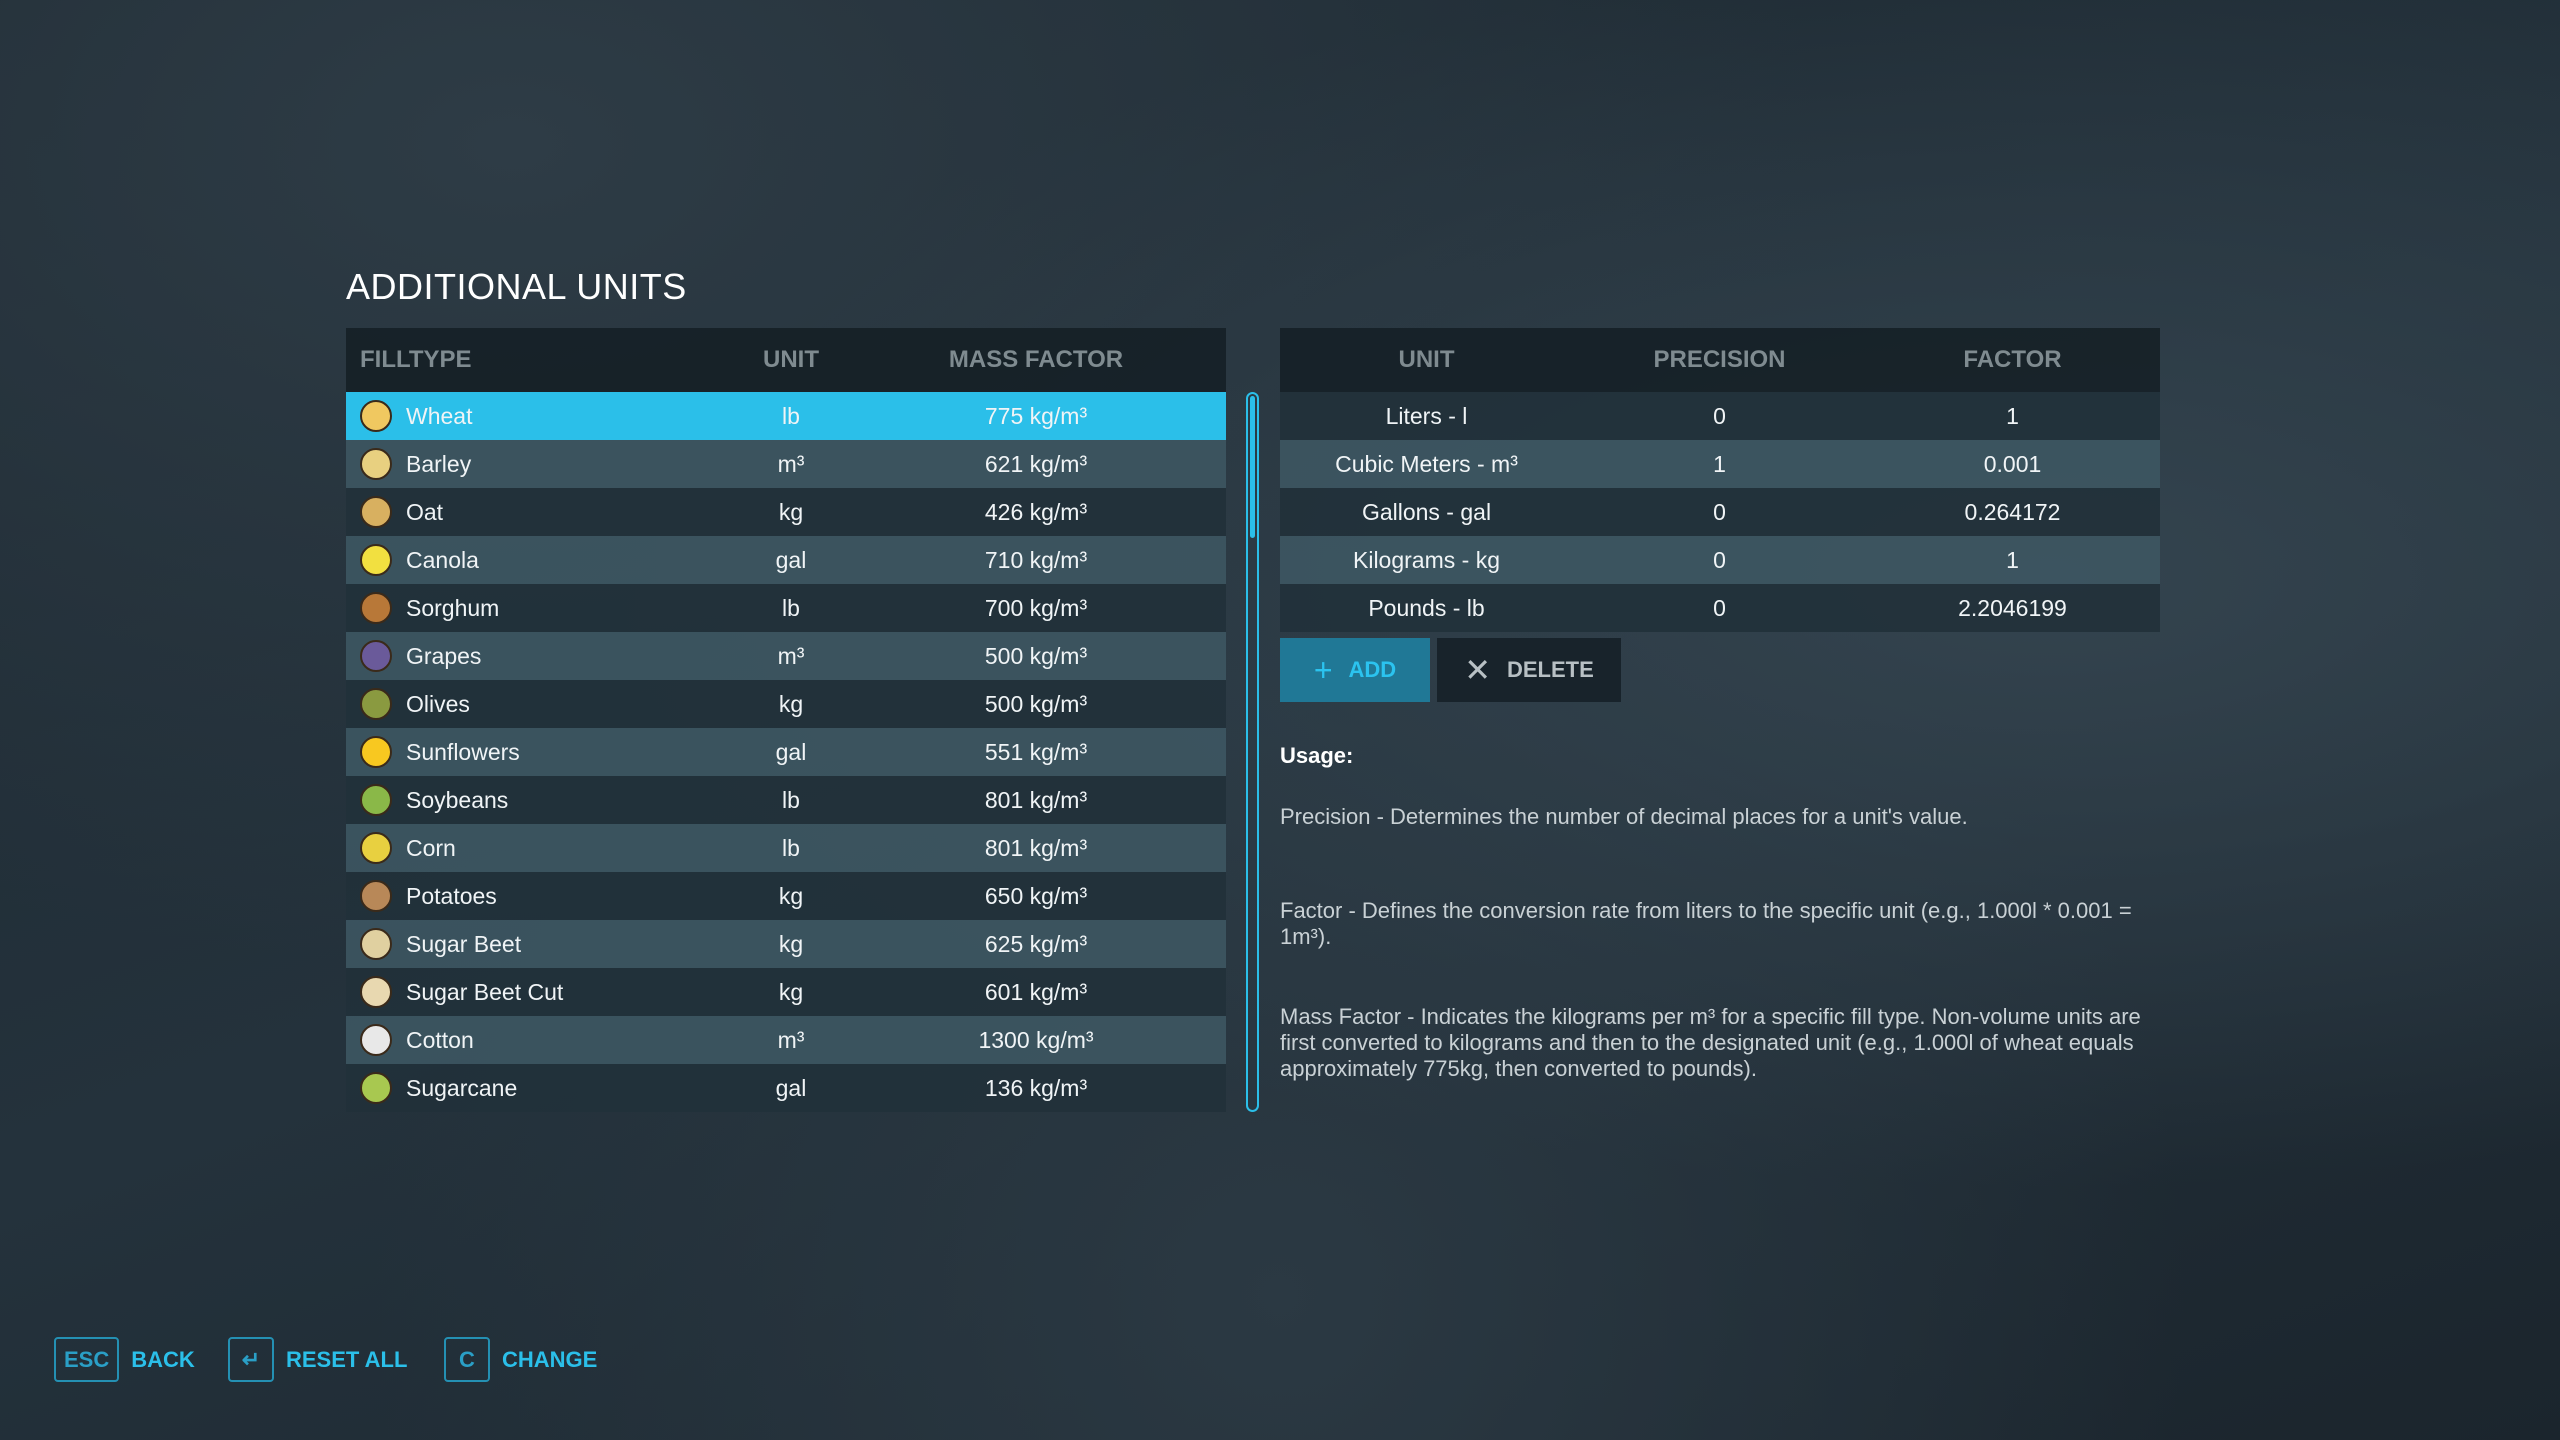  What do you see at coordinates (1323, 669) in the screenshot?
I see `plus-icon: +` at bounding box center [1323, 669].